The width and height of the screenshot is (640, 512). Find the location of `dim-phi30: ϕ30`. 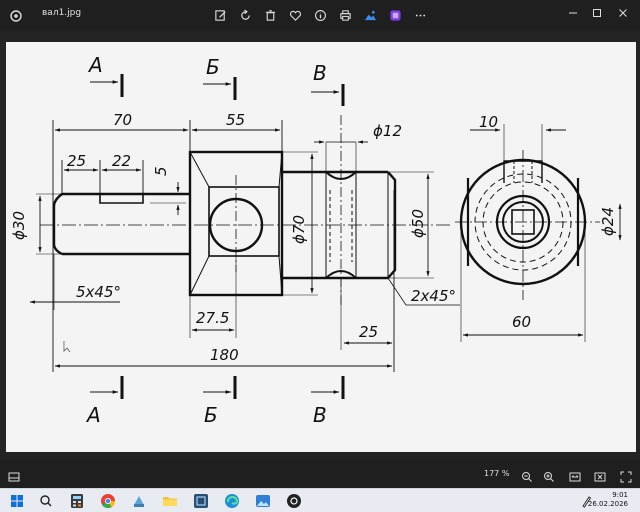

dim-phi30: ϕ30 is located at coordinates (19, 225).